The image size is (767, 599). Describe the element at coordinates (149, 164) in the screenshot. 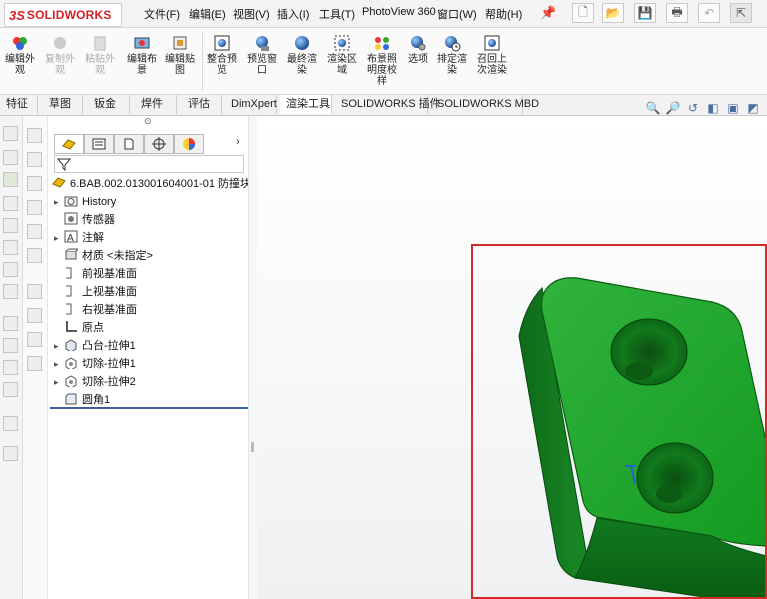

I see `tree-filter-input` at that location.